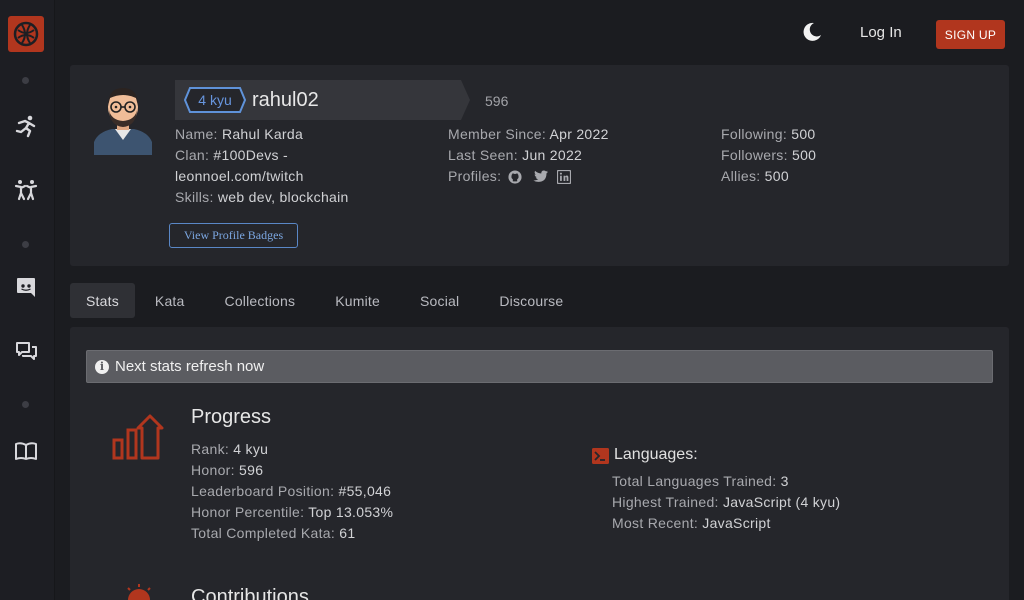 This screenshot has width=1024, height=600. I want to click on twitter-icon, so click(541, 176).